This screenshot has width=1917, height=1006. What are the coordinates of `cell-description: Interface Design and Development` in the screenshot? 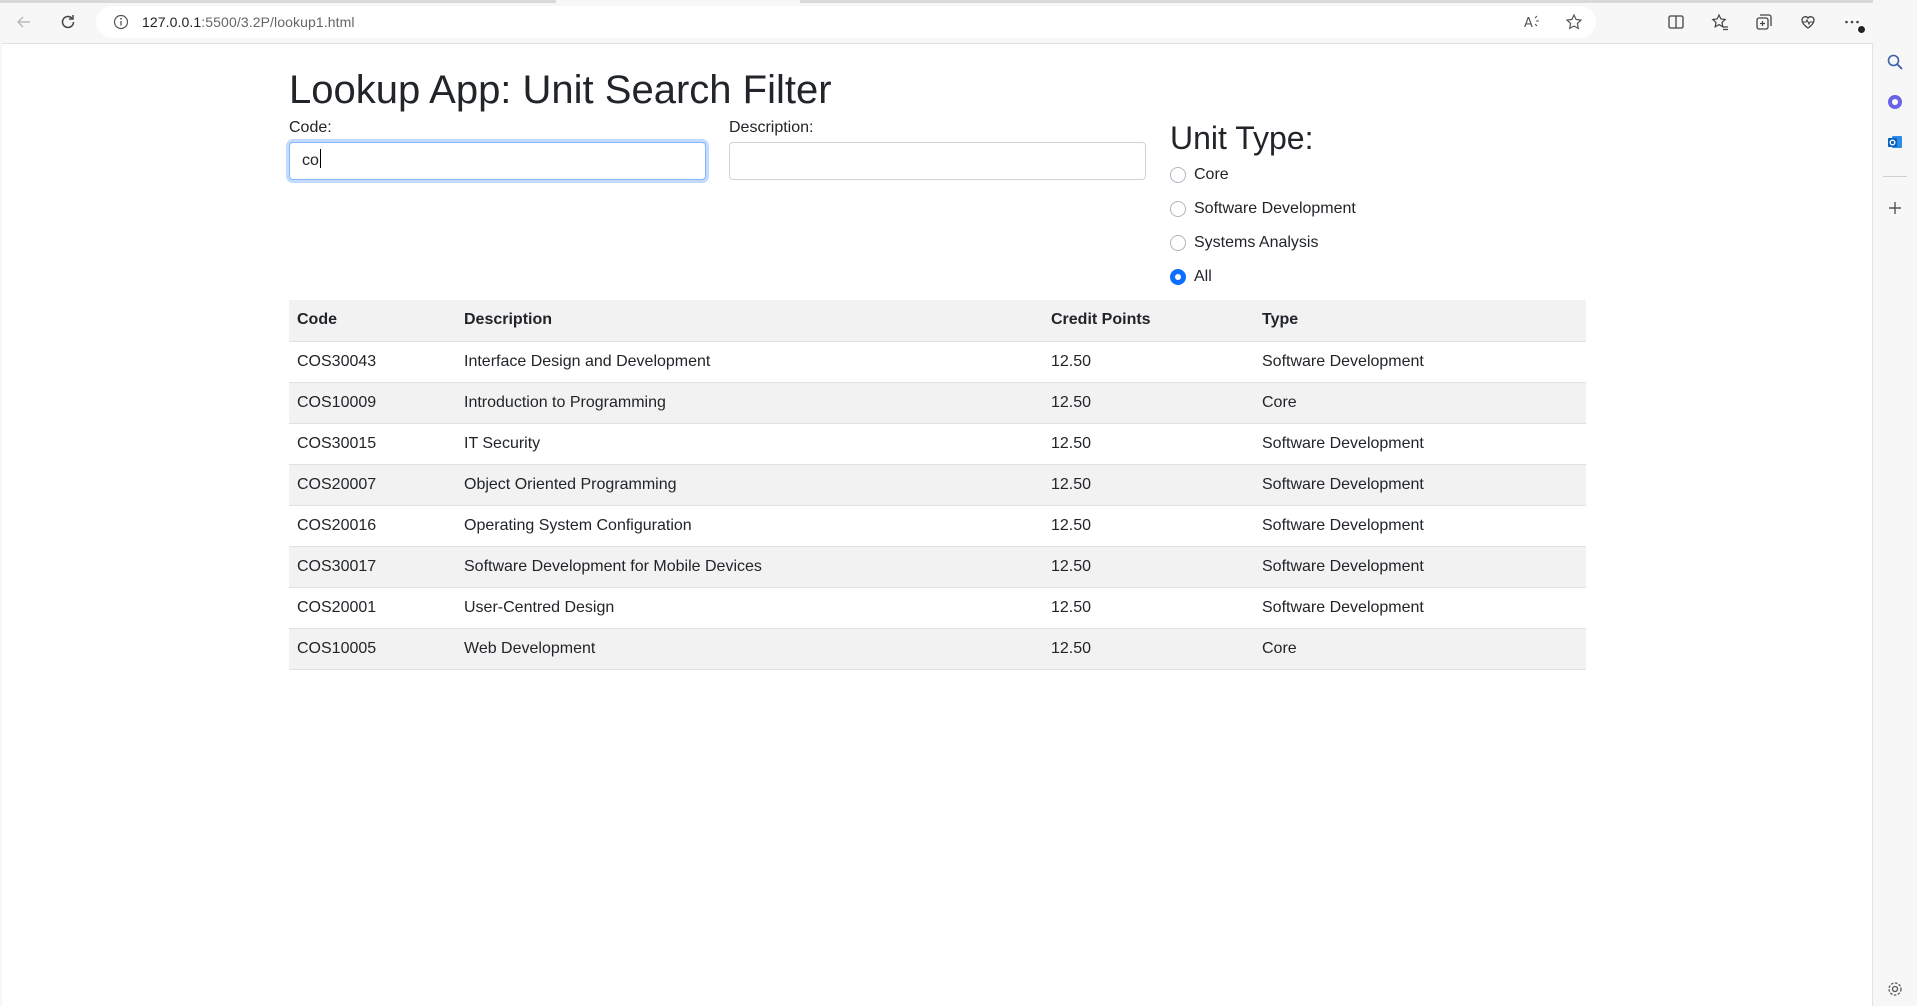 It's located at (749, 362).